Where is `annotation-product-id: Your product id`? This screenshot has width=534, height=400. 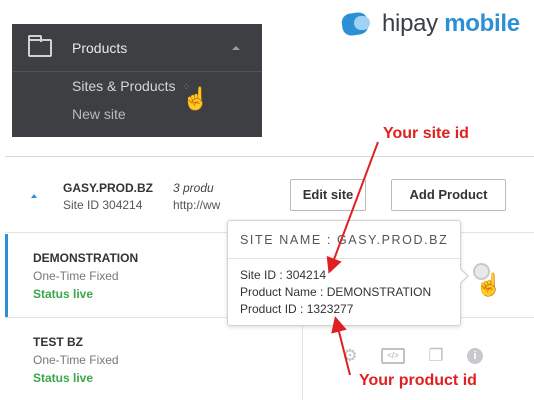 annotation-product-id: Your product id is located at coordinates (418, 380).